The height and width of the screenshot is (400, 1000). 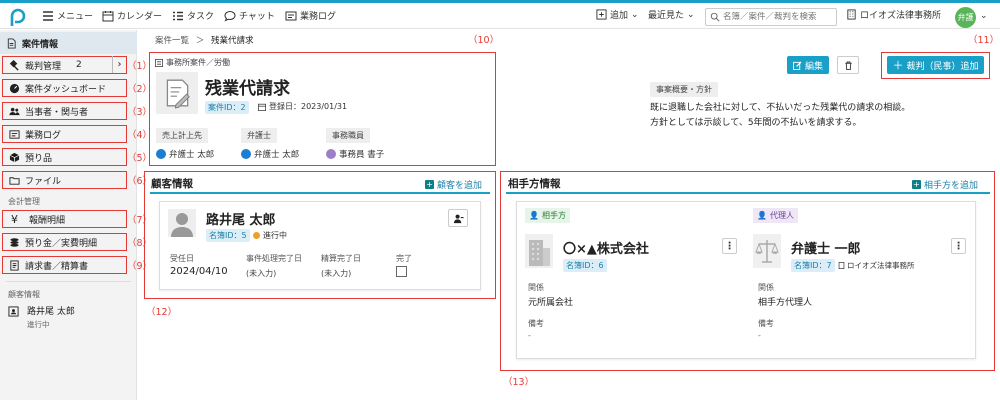 I want to click on sidebar-item-files: ファイル, so click(x=64, y=180).